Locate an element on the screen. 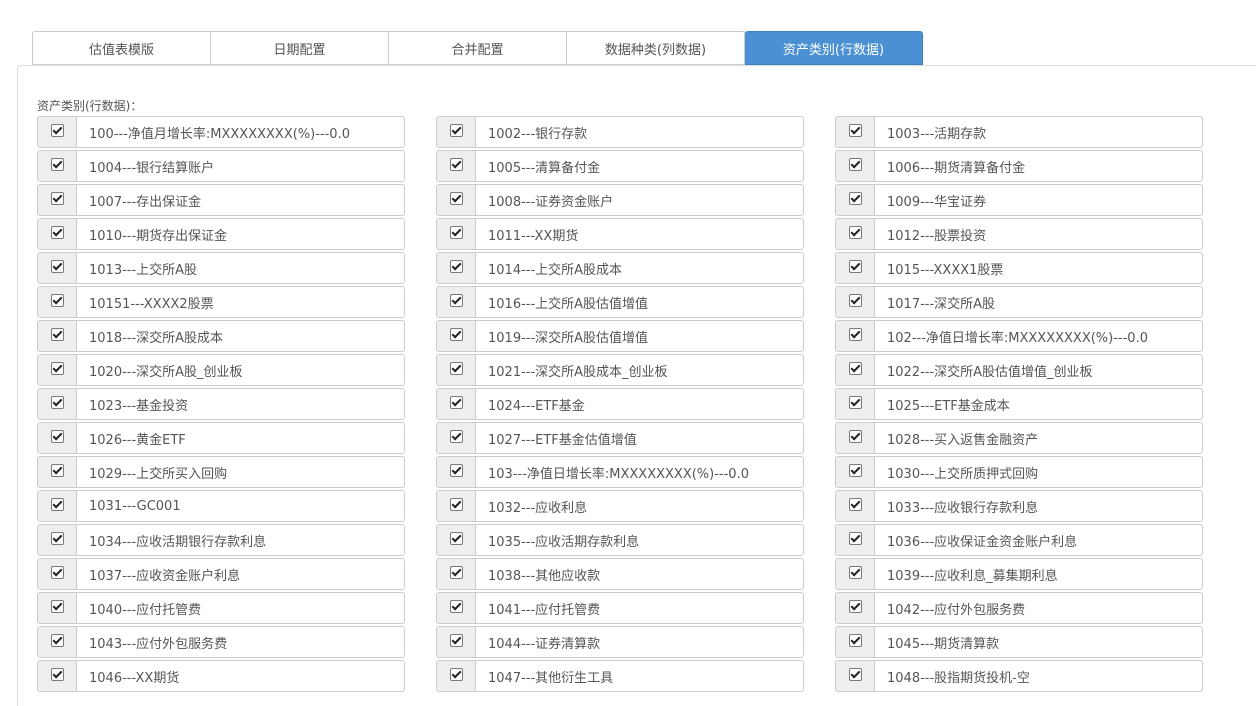 The width and height of the screenshot is (1256, 706). asset-category-item: 1021---深交所A股成本_创业板 is located at coordinates (620, 370).